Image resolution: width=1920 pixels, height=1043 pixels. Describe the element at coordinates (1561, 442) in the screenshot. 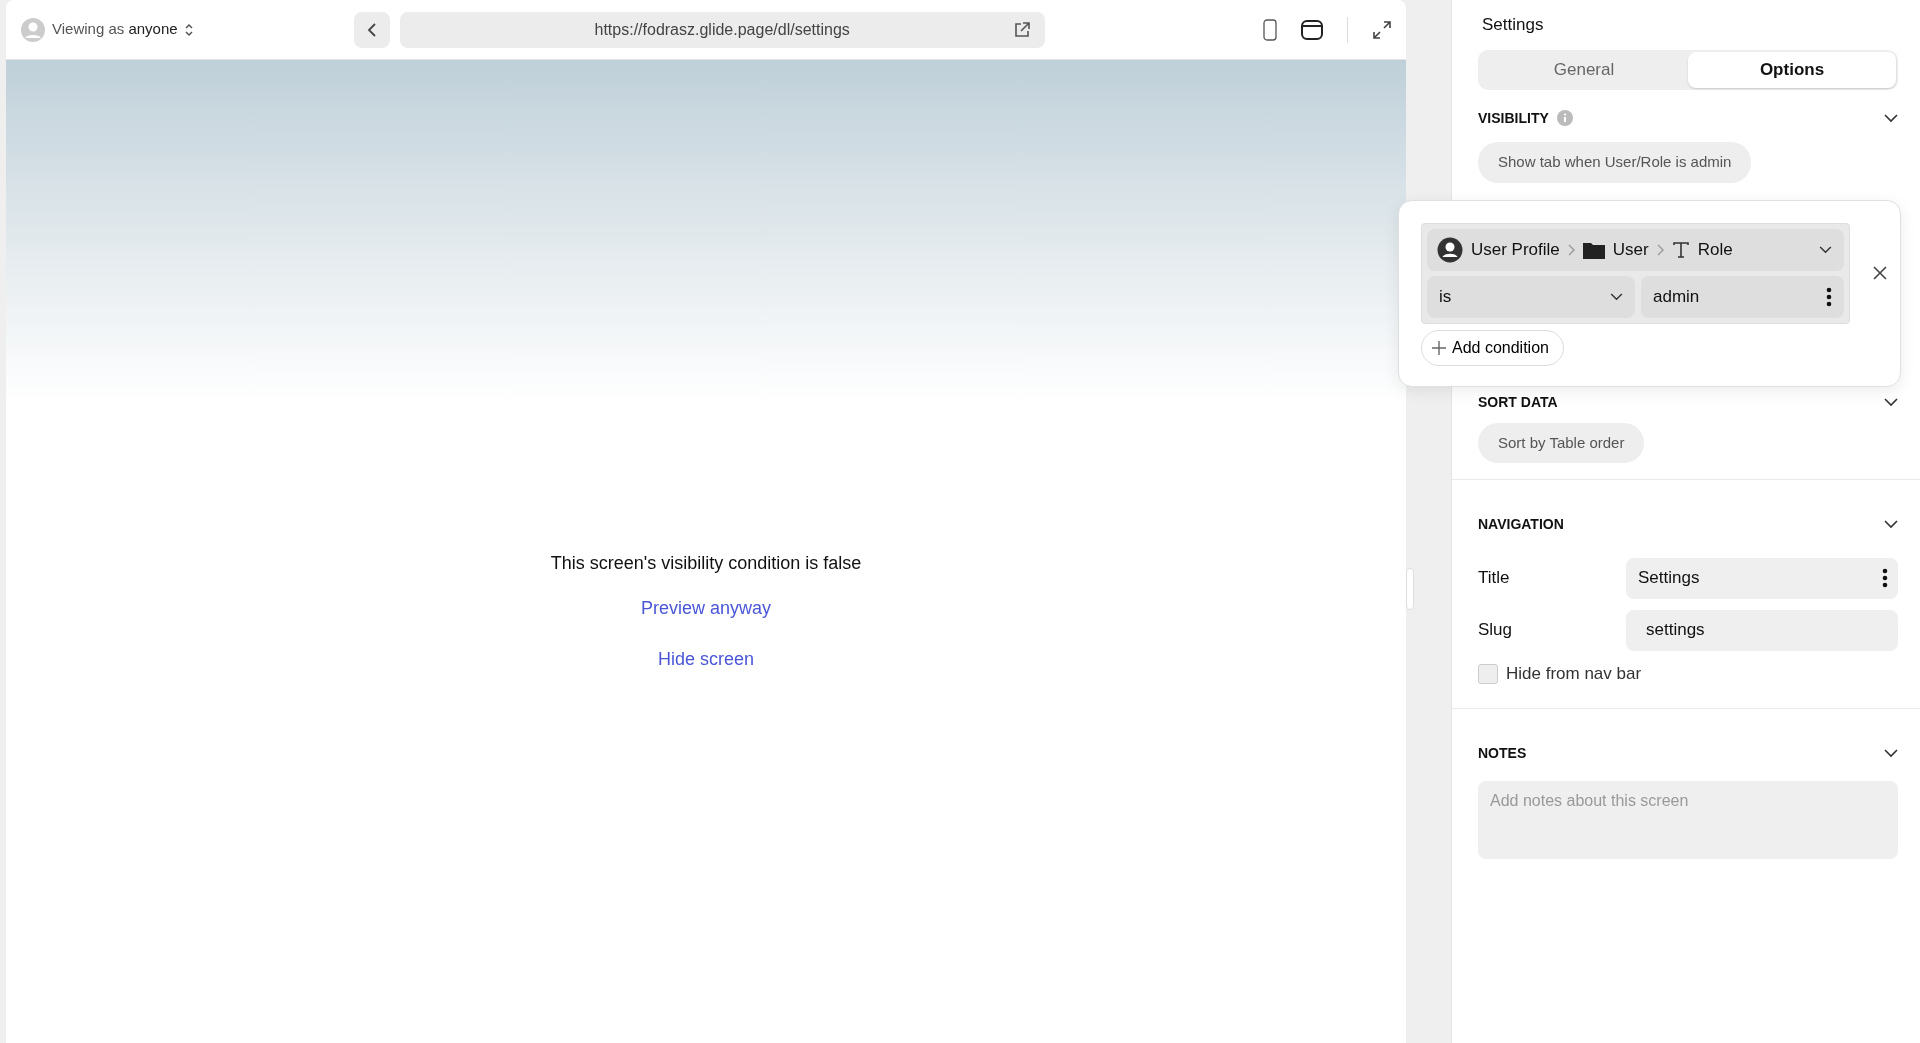

I see `sort-chip: Sort by Table order` at that location.